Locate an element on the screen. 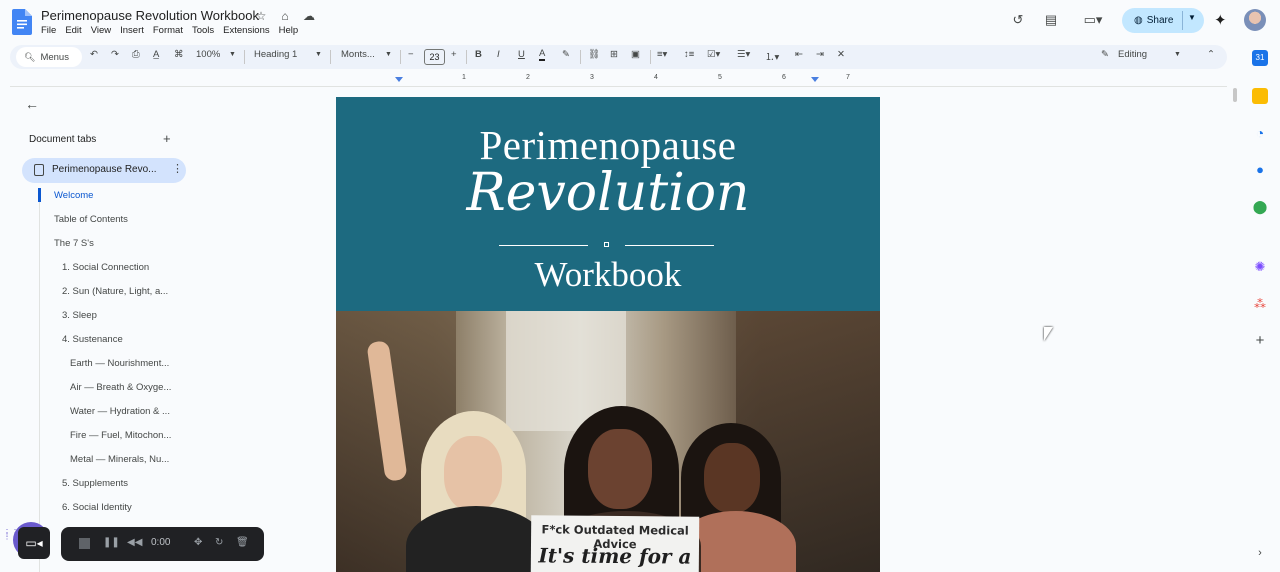 The image size is (1280, 572). menu-insert: Insert is located at coordinates (132, 30).